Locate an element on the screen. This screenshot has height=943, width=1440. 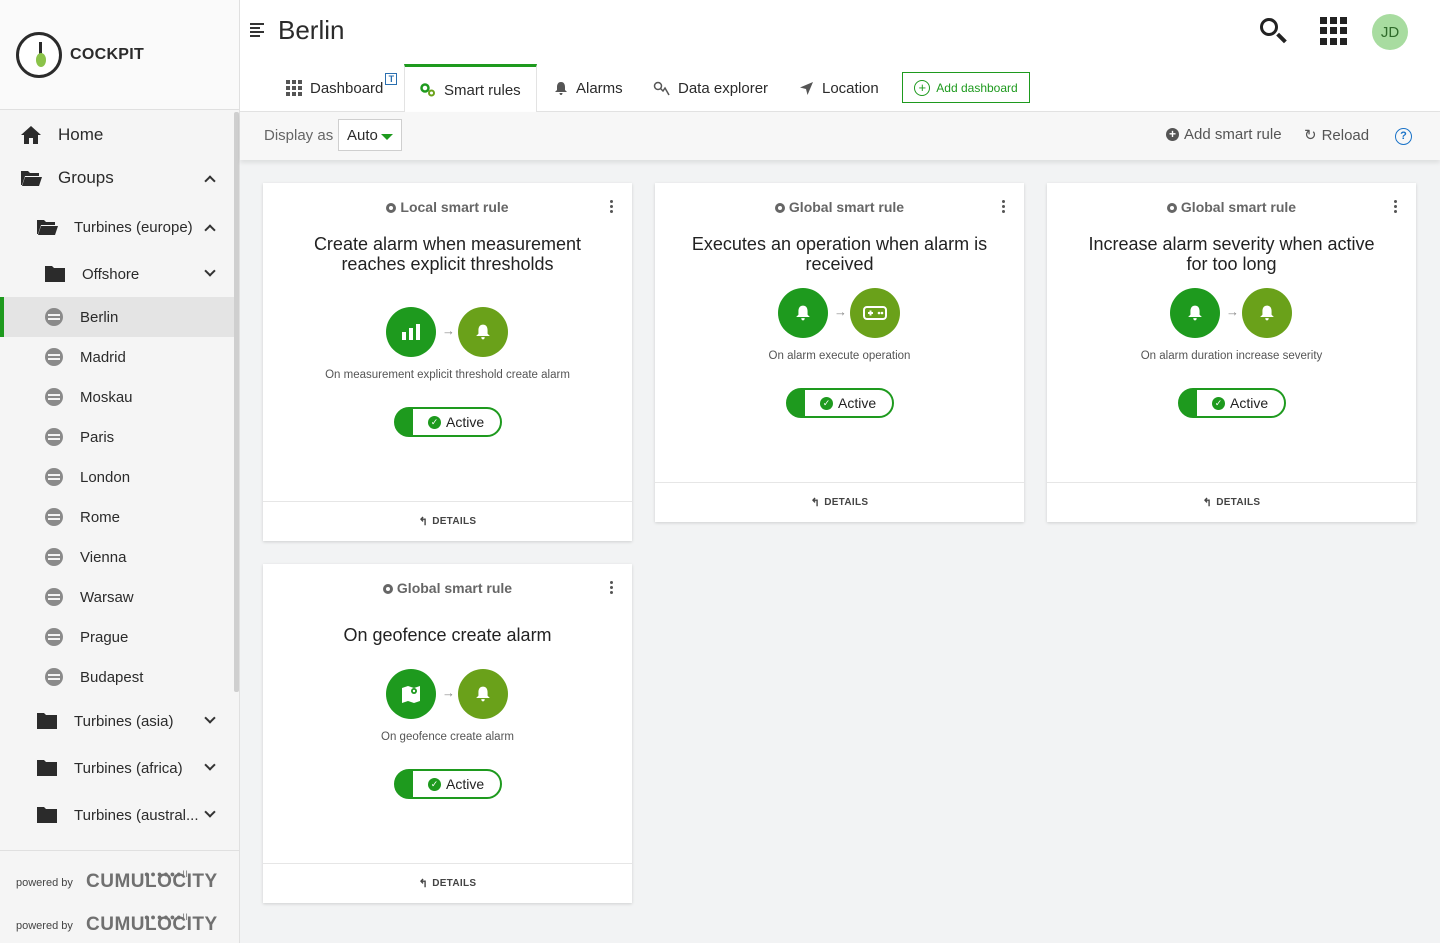
nav-groups: Groups is located at coordinates (118, 178).